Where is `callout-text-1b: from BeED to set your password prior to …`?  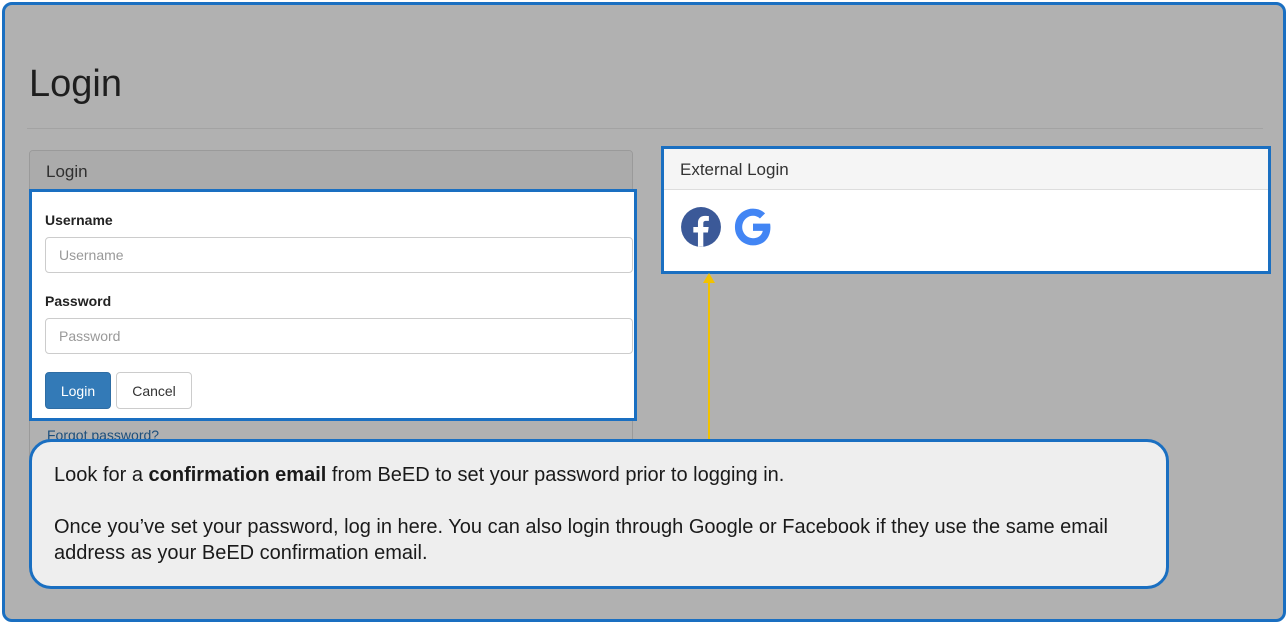 callout-text-1b: from BeED to set your password prior to … is located at coordinates (555, 475).